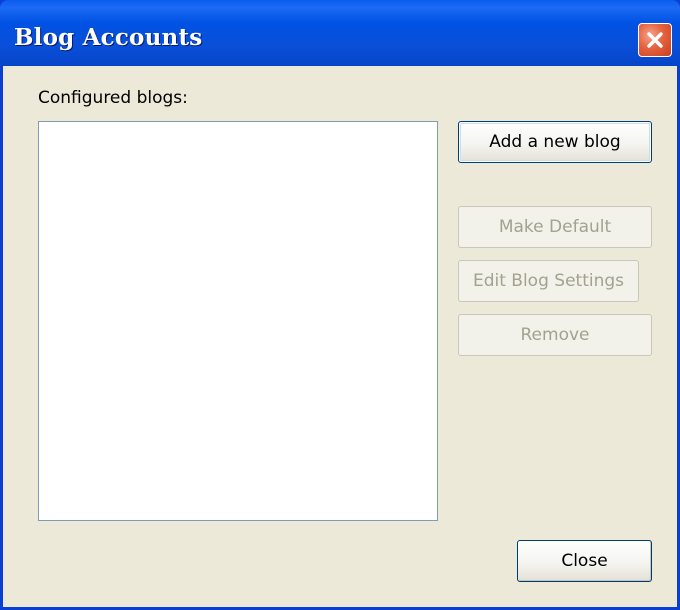  I want to click on make-default-label: Make Default, so click(555, 227).